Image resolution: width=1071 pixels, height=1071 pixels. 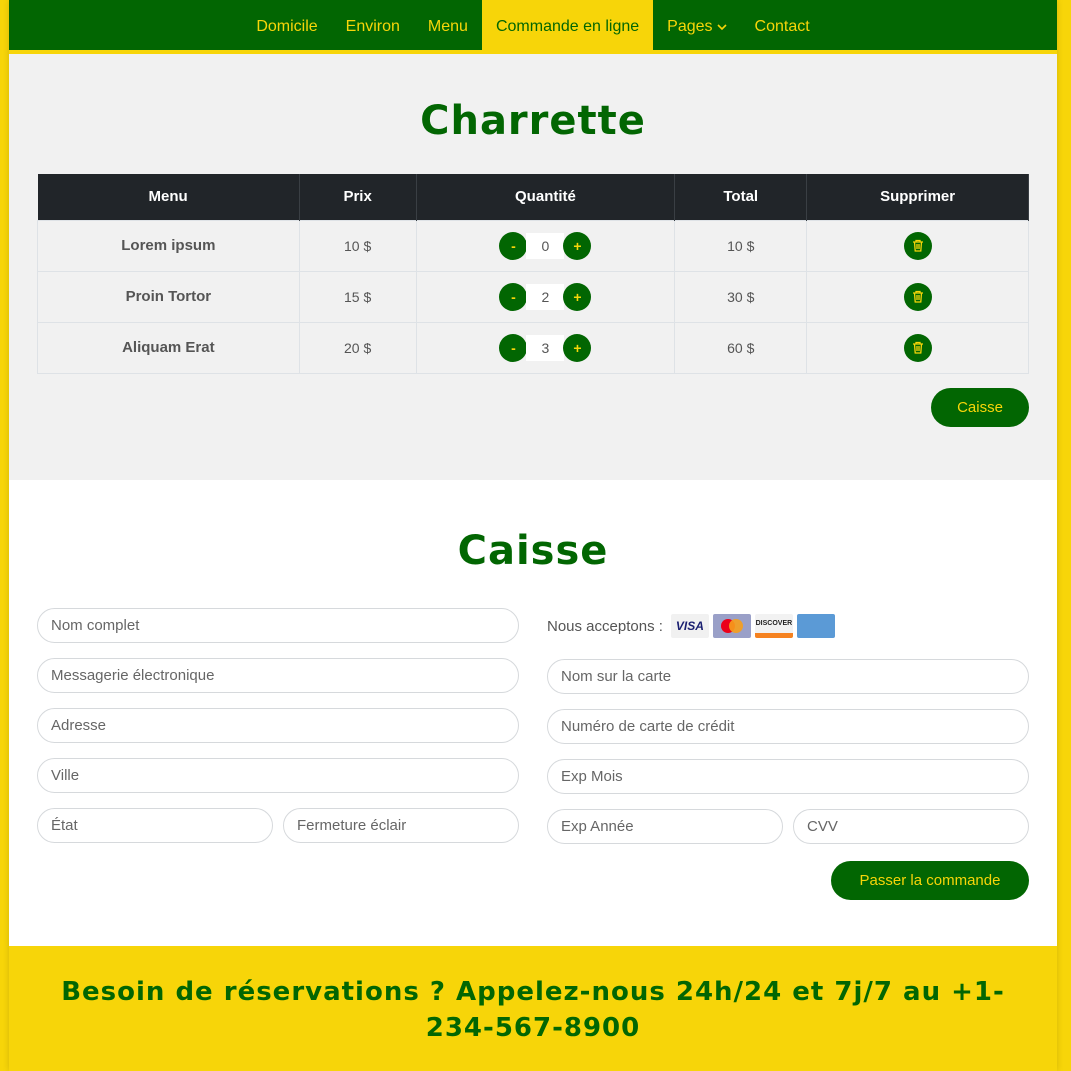 I want to click on state-zip-row: État Fermeture éclair, so click(x=278, y=833).